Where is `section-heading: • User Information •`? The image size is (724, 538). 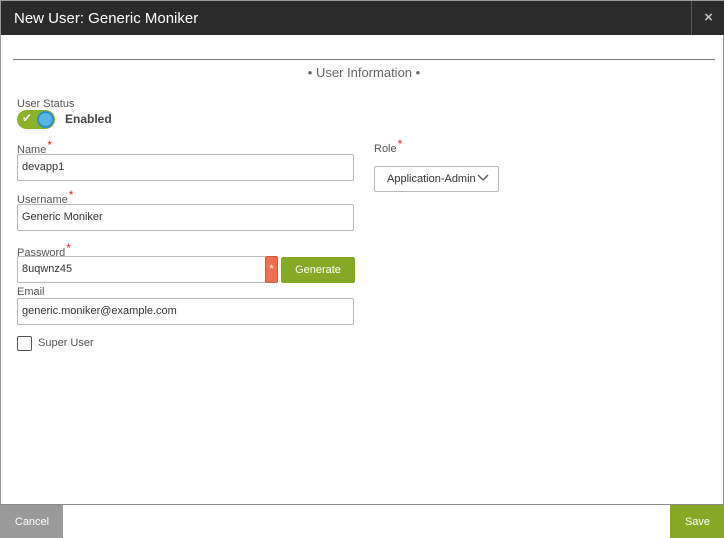 section-heading: • User Information • is located at coordinates (364, 72).